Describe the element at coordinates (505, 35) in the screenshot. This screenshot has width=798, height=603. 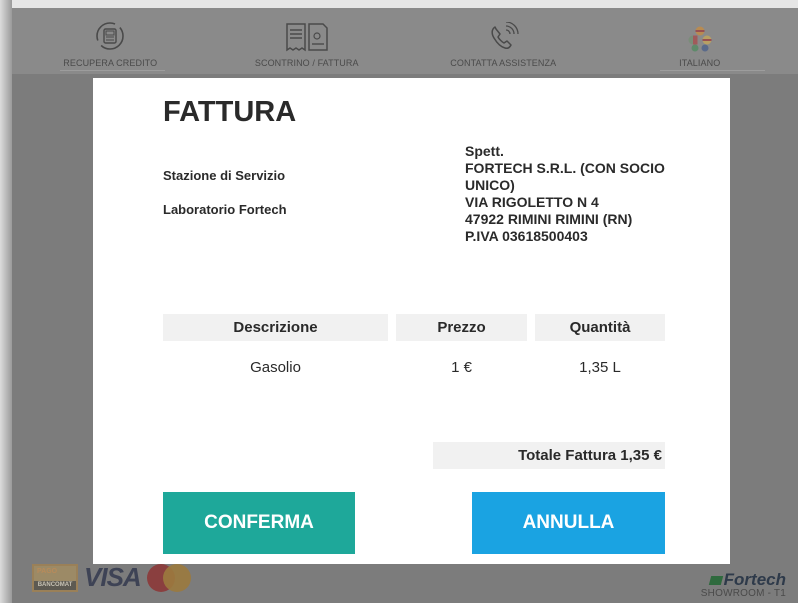
I see `phone-support-icon` at that location.